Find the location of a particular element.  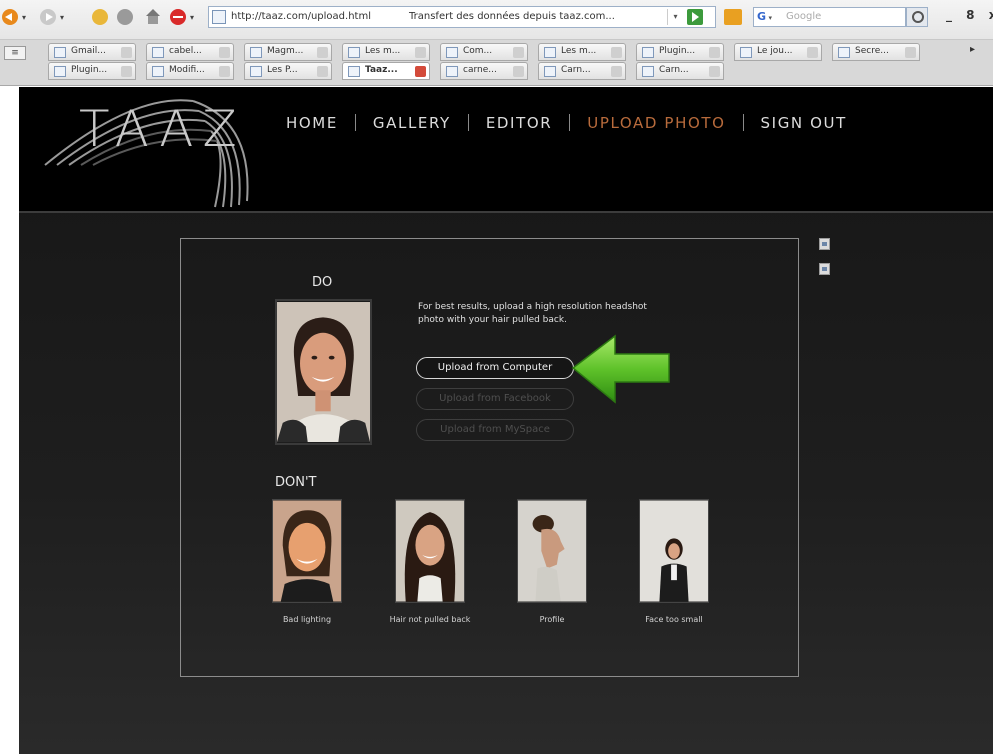

upload-from-myspace-button: Upload from MySpace is located at coordinates (495, 430).